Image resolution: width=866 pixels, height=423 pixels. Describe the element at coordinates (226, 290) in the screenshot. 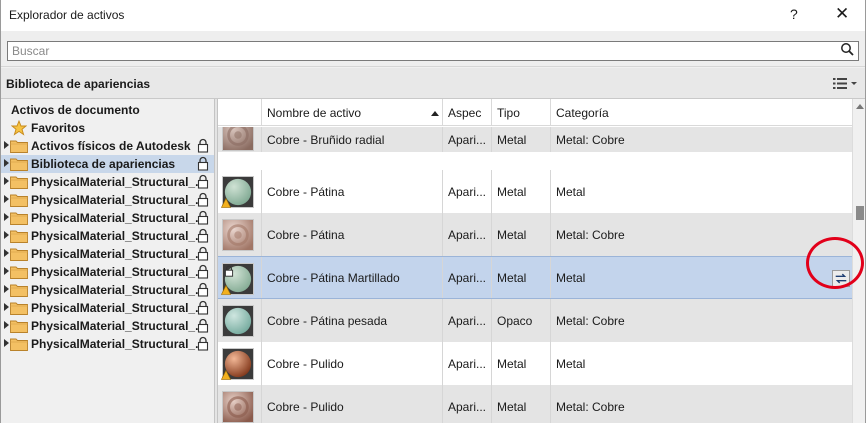

I see `warning-badge-icon` at that location.